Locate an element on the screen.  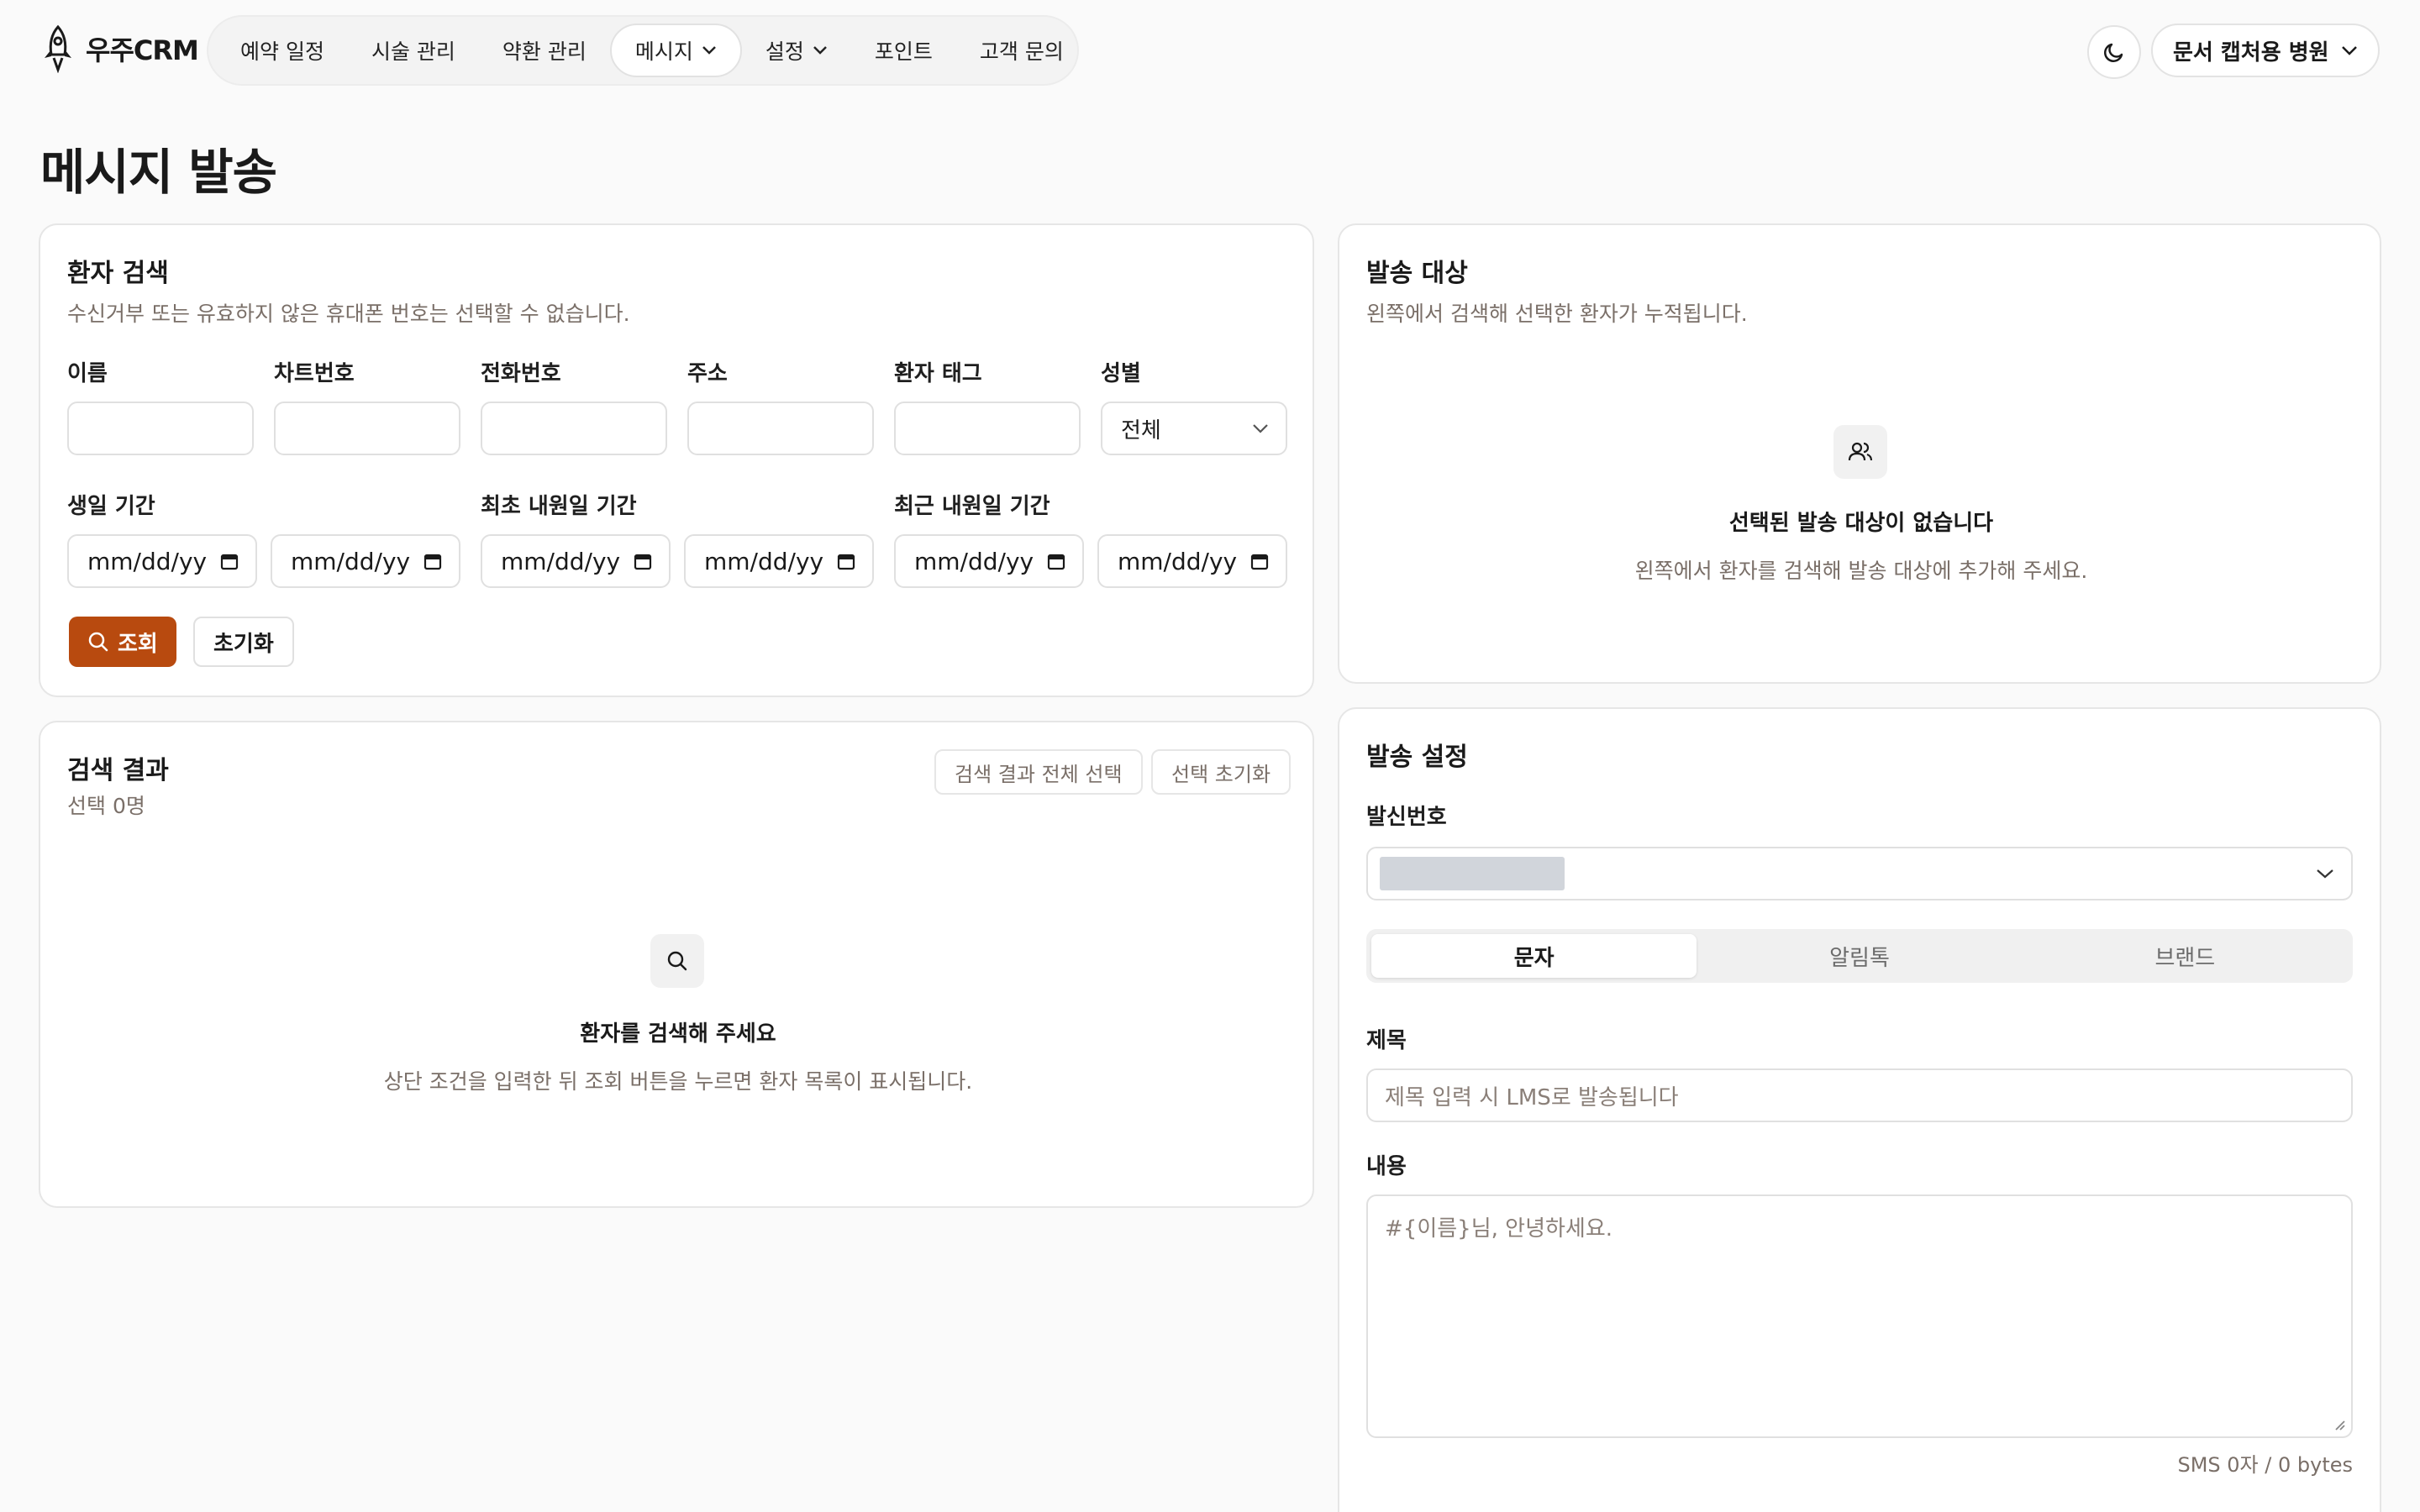
resize-handle-icon is located at coordinates (2339, 1424).